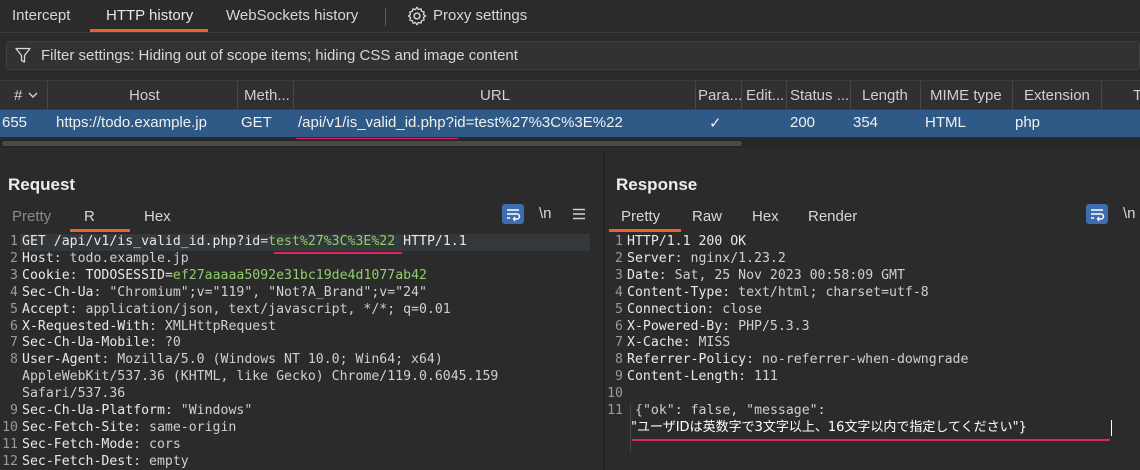  Describe the element at coordinates (131, 122) in the screenshot. I see `cell-host: https://todo.example.jp` at that location.